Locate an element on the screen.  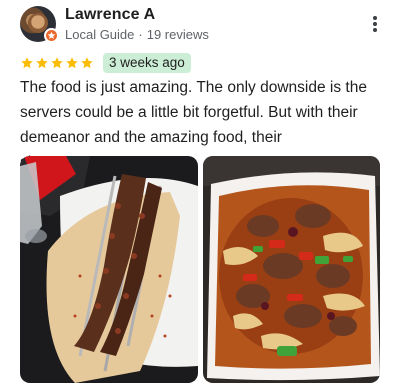
local-guide-badge-icon is located at coordinates (51, 35).